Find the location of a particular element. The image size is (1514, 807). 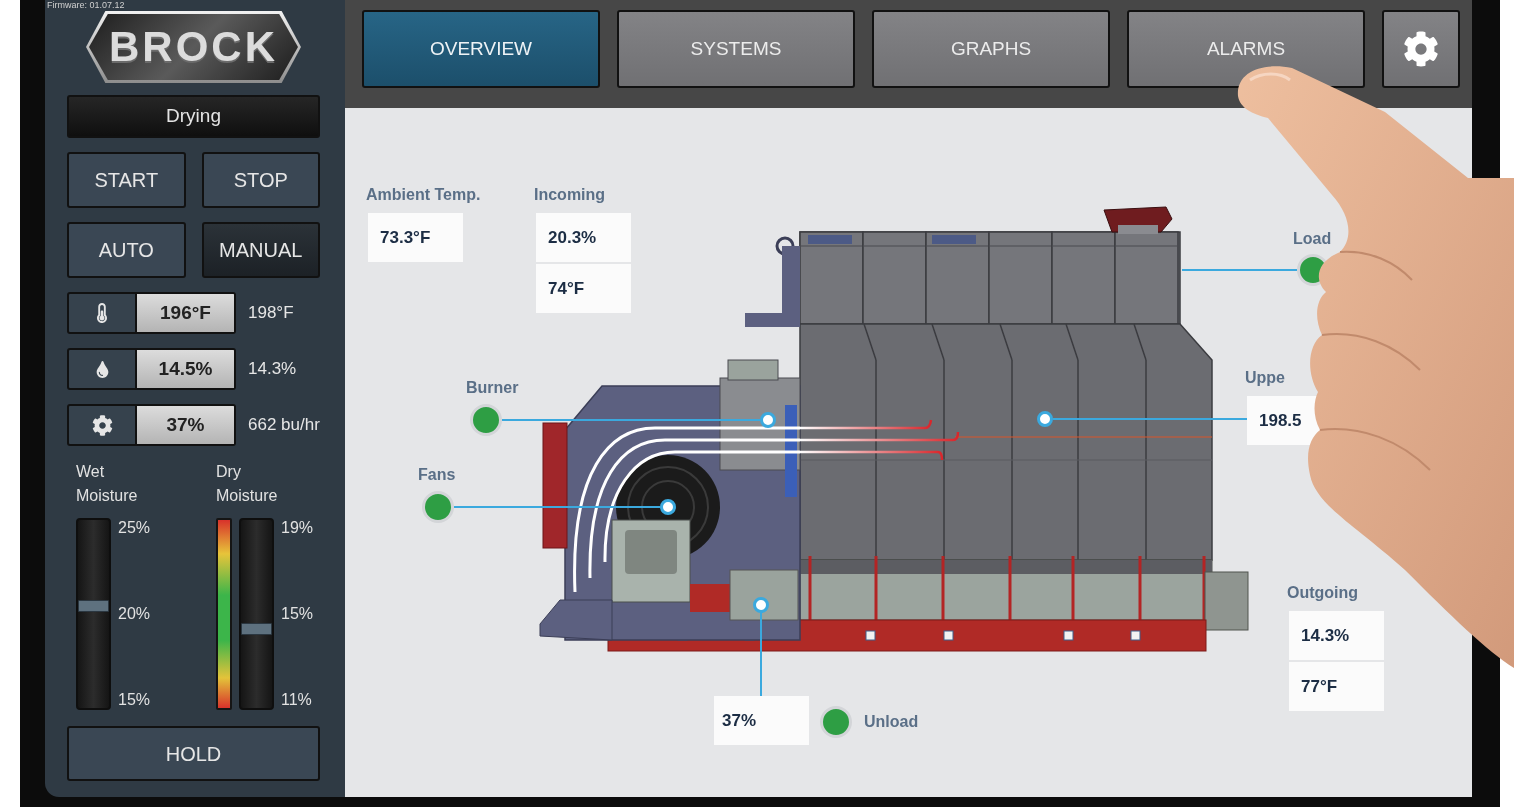

callout-label: Uppe is located at coordinates (1265, 378).